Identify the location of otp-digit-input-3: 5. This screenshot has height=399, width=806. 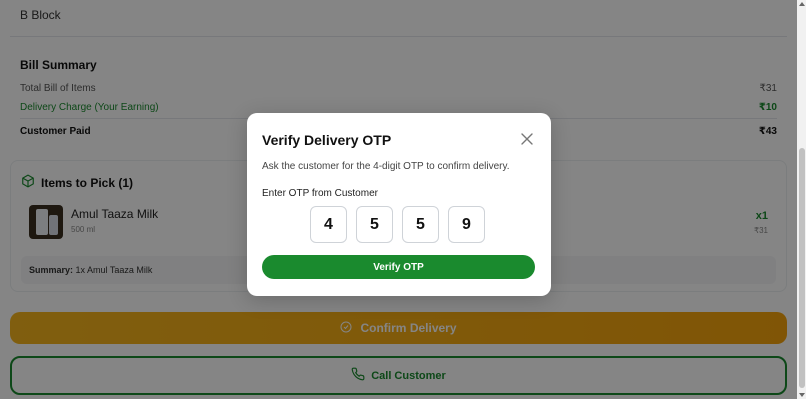
(420, 224).